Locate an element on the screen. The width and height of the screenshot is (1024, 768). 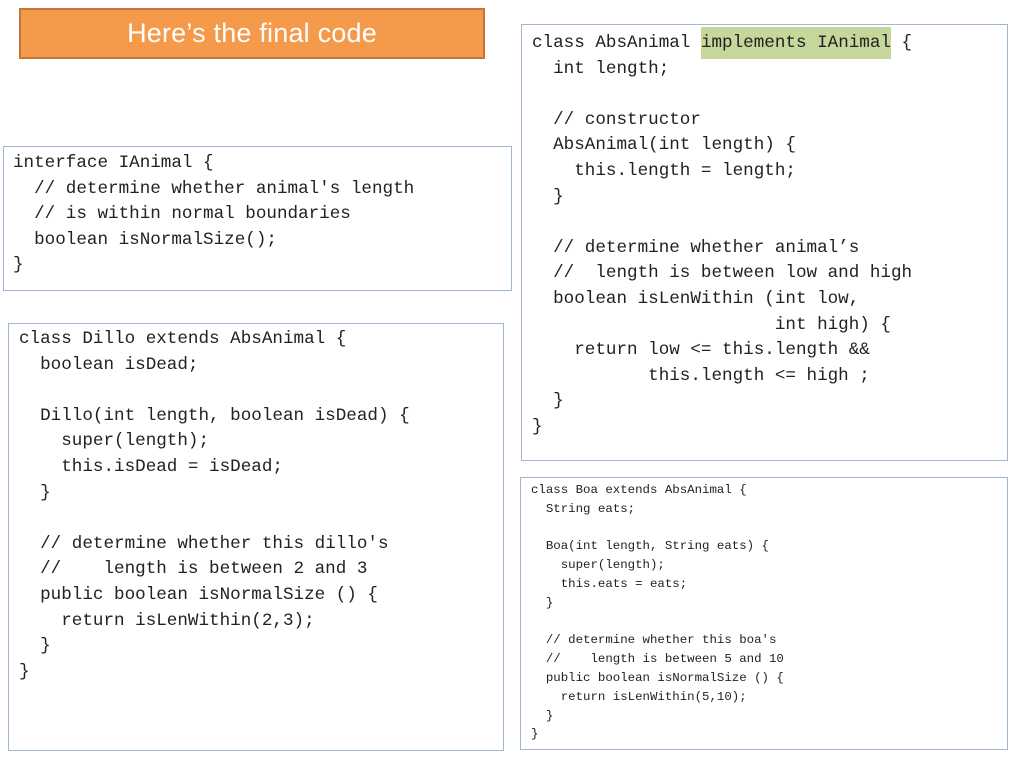
code-line: class Dillo extends AbsAnimal { is located at coordinates (183, 339).